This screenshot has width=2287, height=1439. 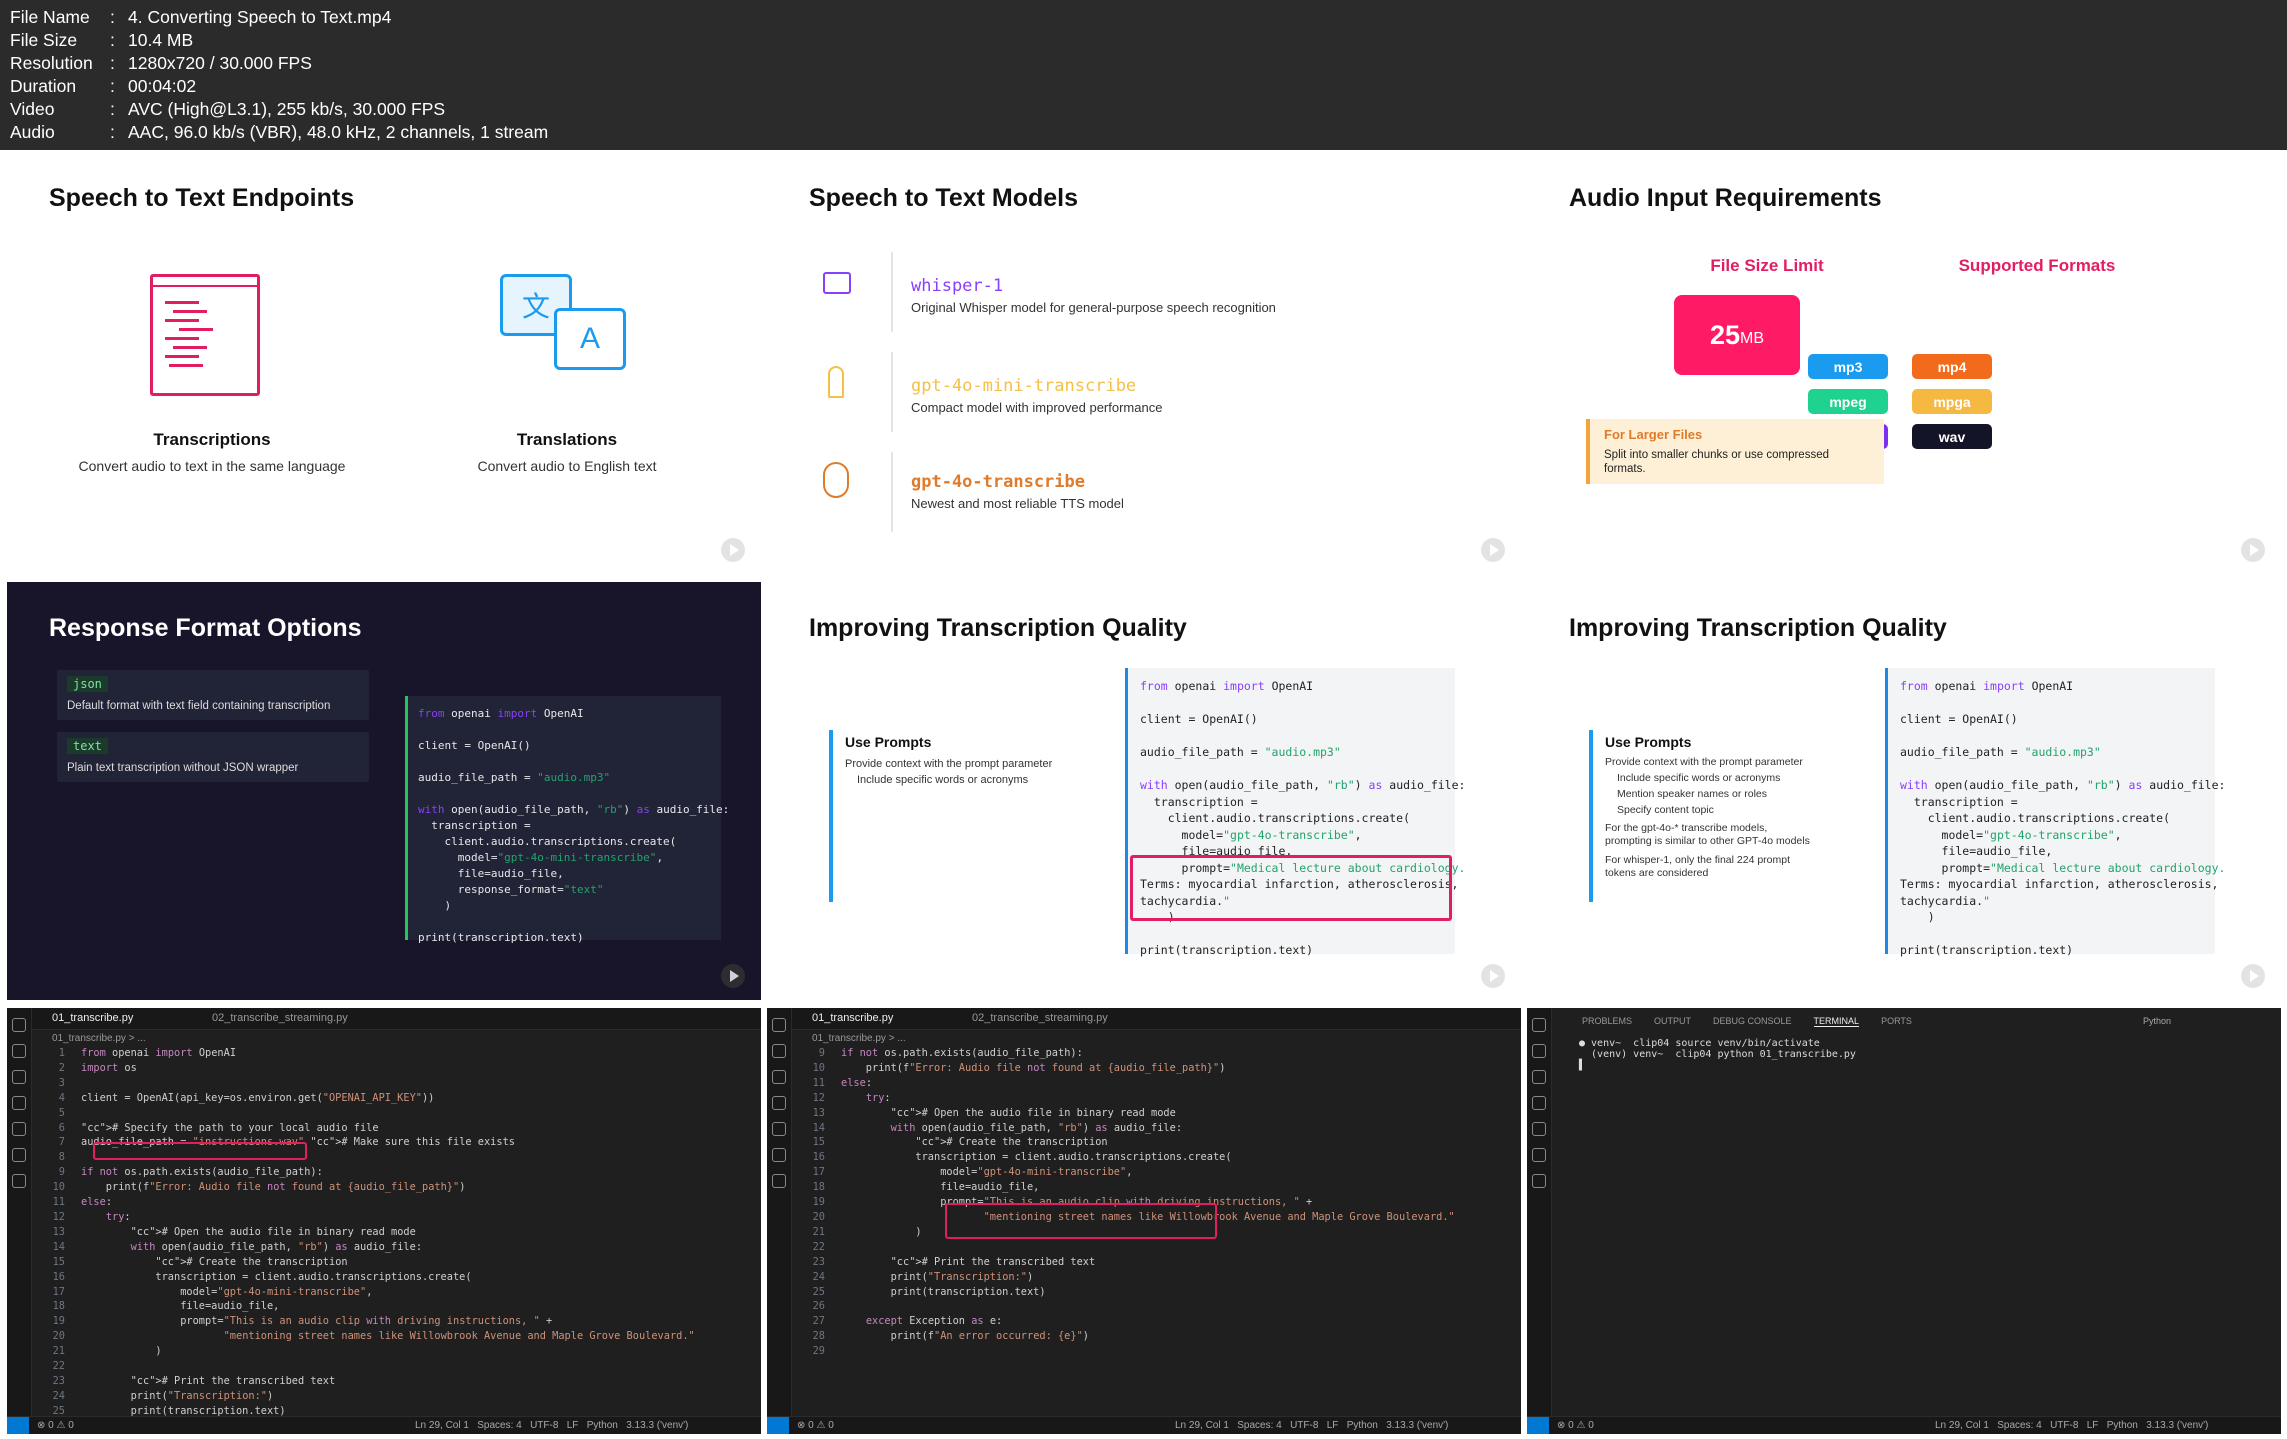 I want to click on panel-tab-ports: PORTS, so click(x=1896, y=1021).